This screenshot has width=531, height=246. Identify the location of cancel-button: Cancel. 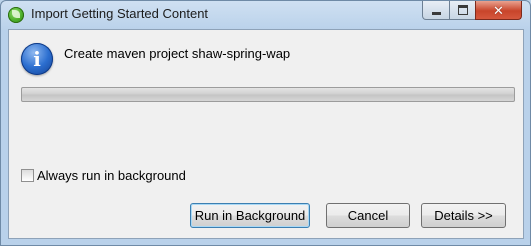
(368, 215).